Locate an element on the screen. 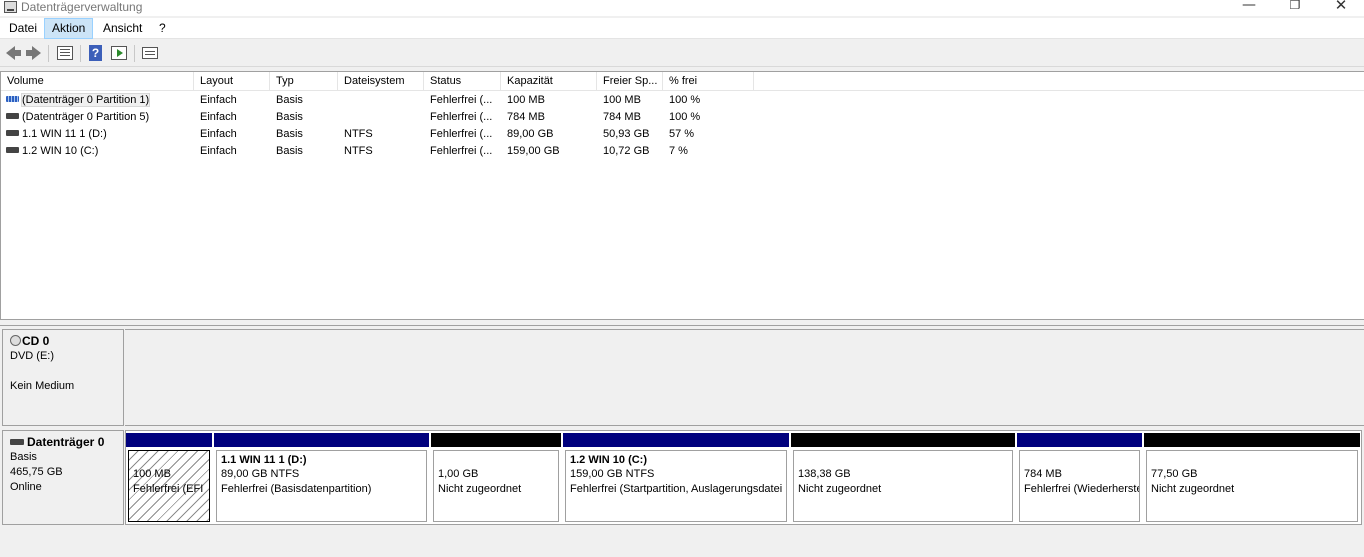 This screenshot has height=557, width=1364. partition-block: 1,00 GB Nicht zugeordnet is located at coordinates (496, 477).